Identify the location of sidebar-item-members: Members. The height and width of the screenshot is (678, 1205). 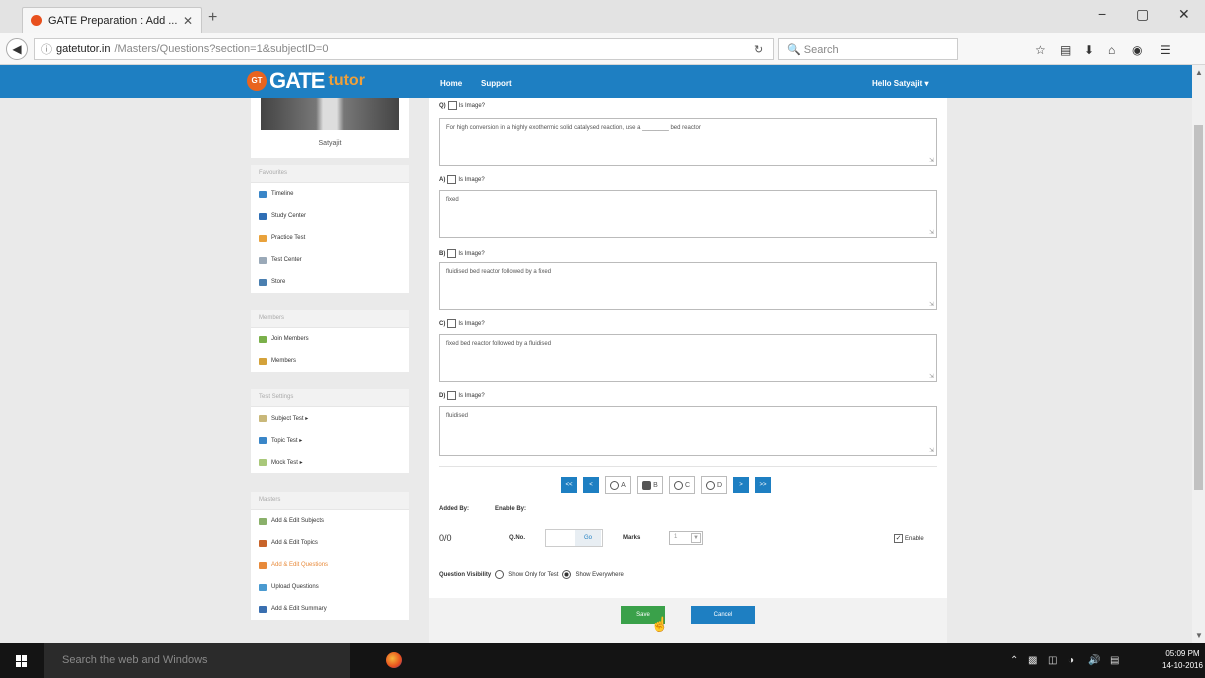
(330, 361).